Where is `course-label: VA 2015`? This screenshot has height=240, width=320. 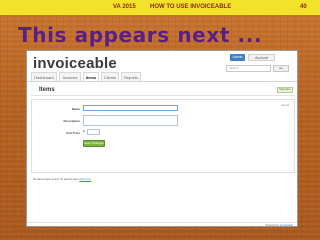
course-label: VA 2015 is located at coordinates (124, 7).